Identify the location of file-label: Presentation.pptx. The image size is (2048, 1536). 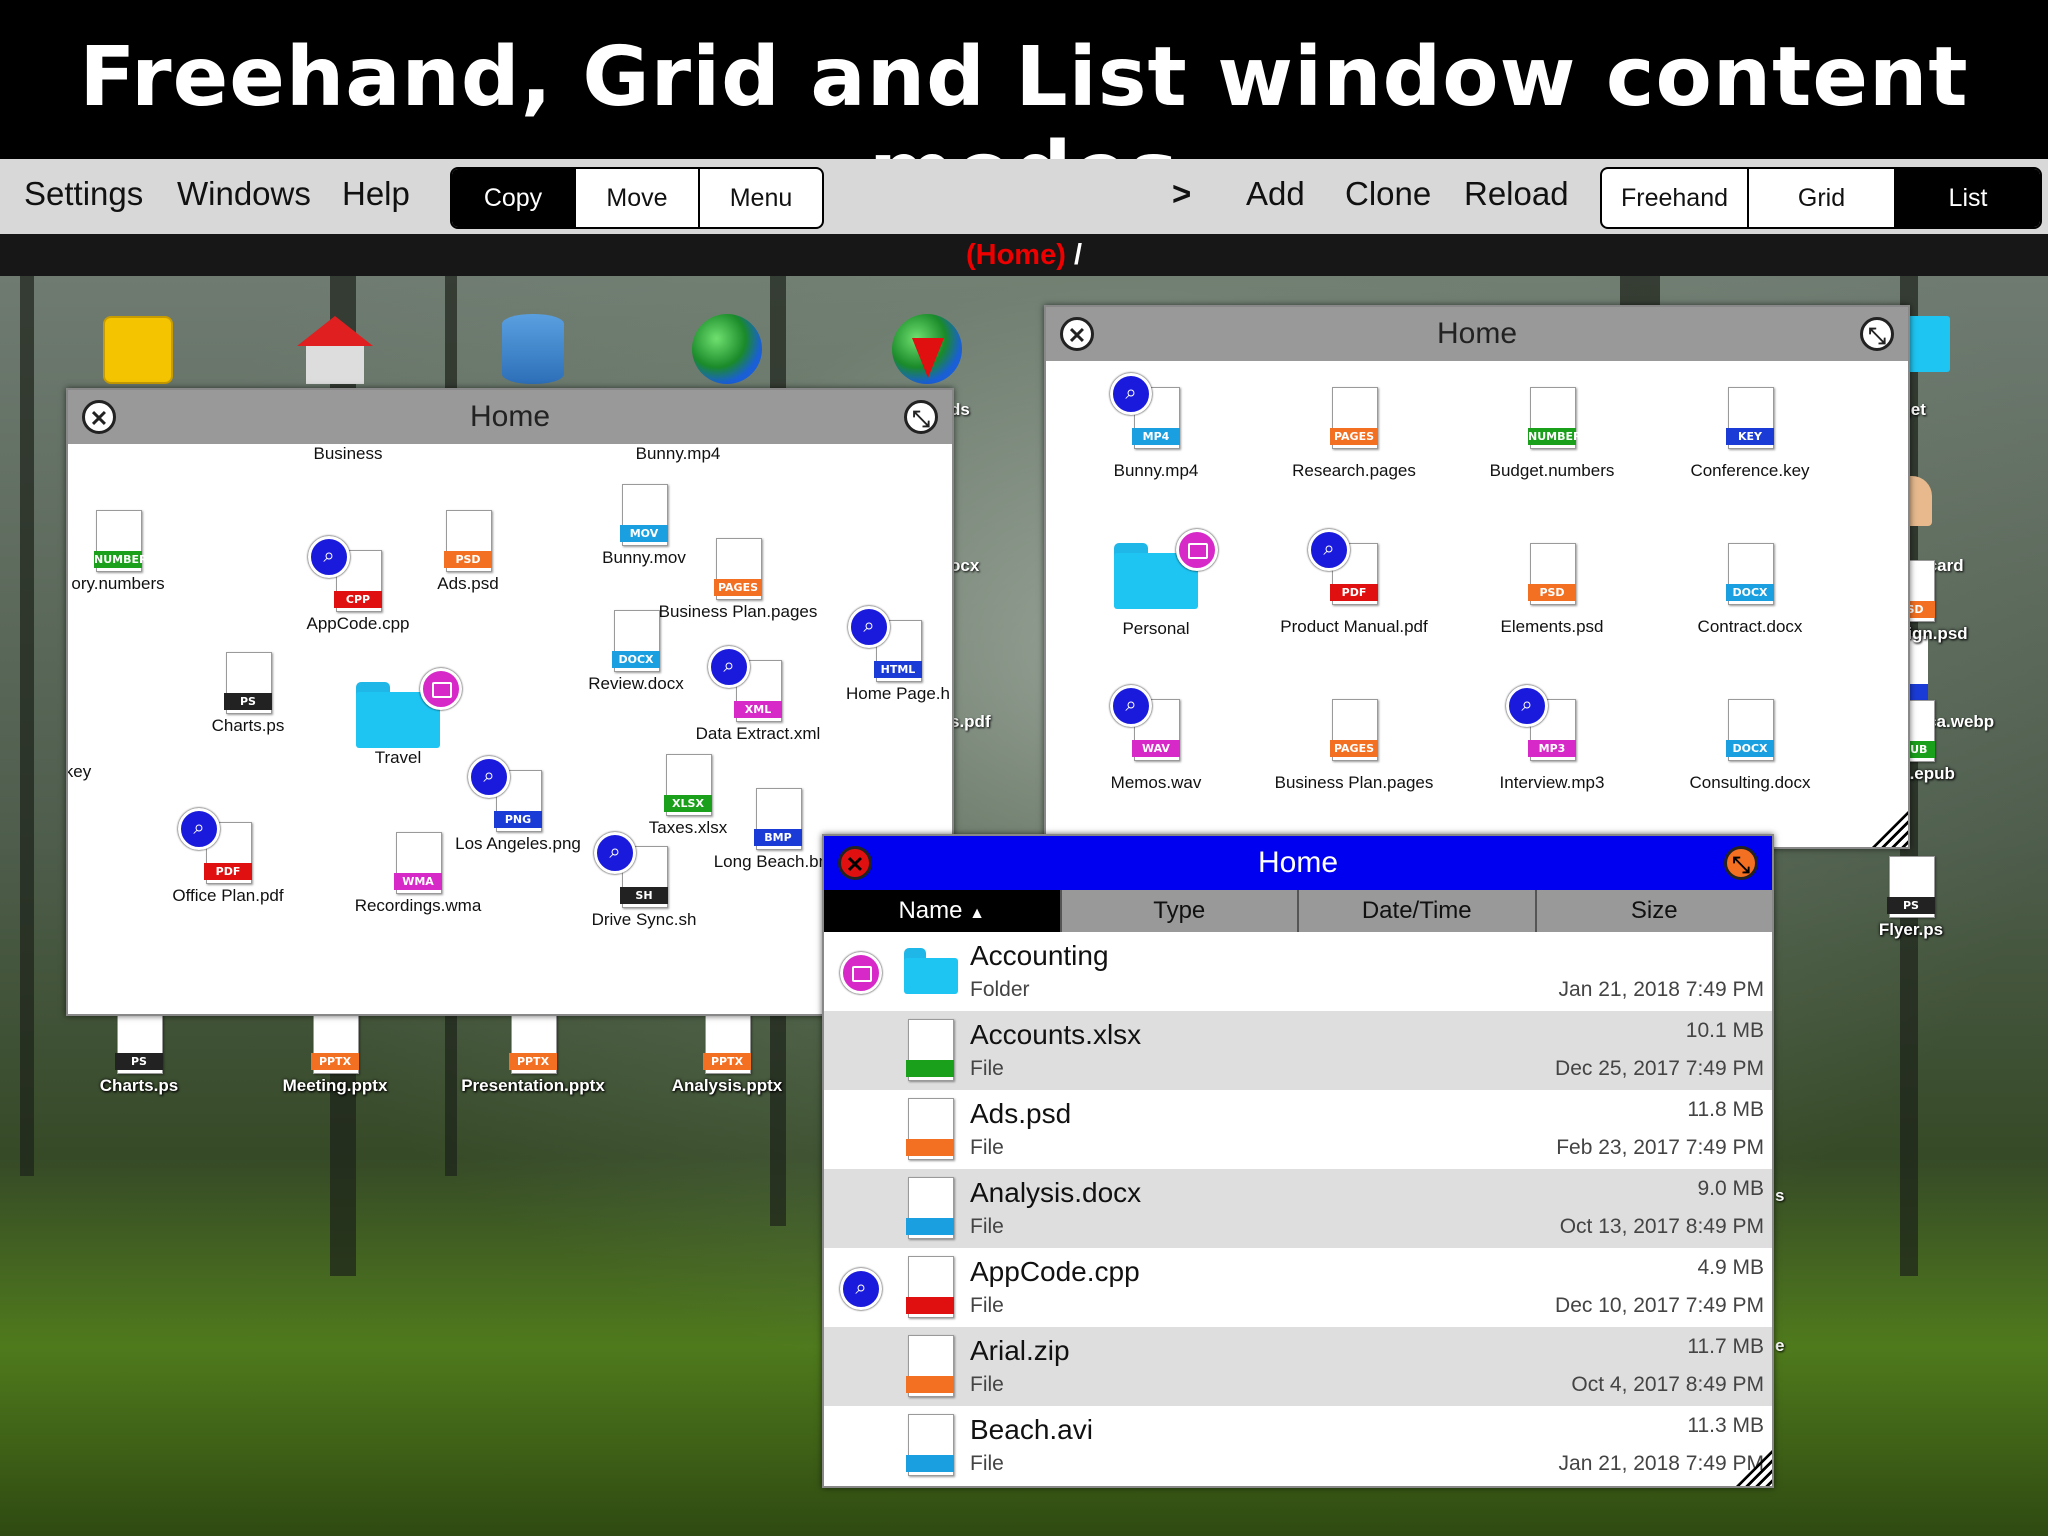
(533, 1085).